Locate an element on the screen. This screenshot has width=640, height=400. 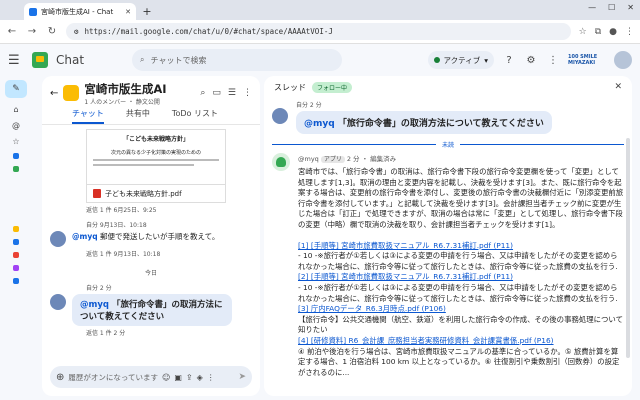
search-icon: ⌕ is located at coordinates (142, 59).